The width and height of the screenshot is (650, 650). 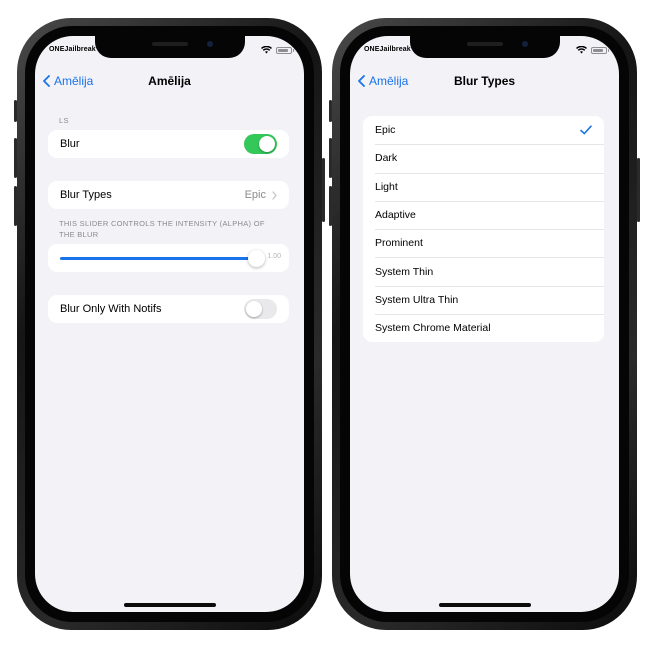 What do you see at coordinates (483, 186) in the screenshot?
I see `blur-type-option: Light` at bounding box center [483, 186].